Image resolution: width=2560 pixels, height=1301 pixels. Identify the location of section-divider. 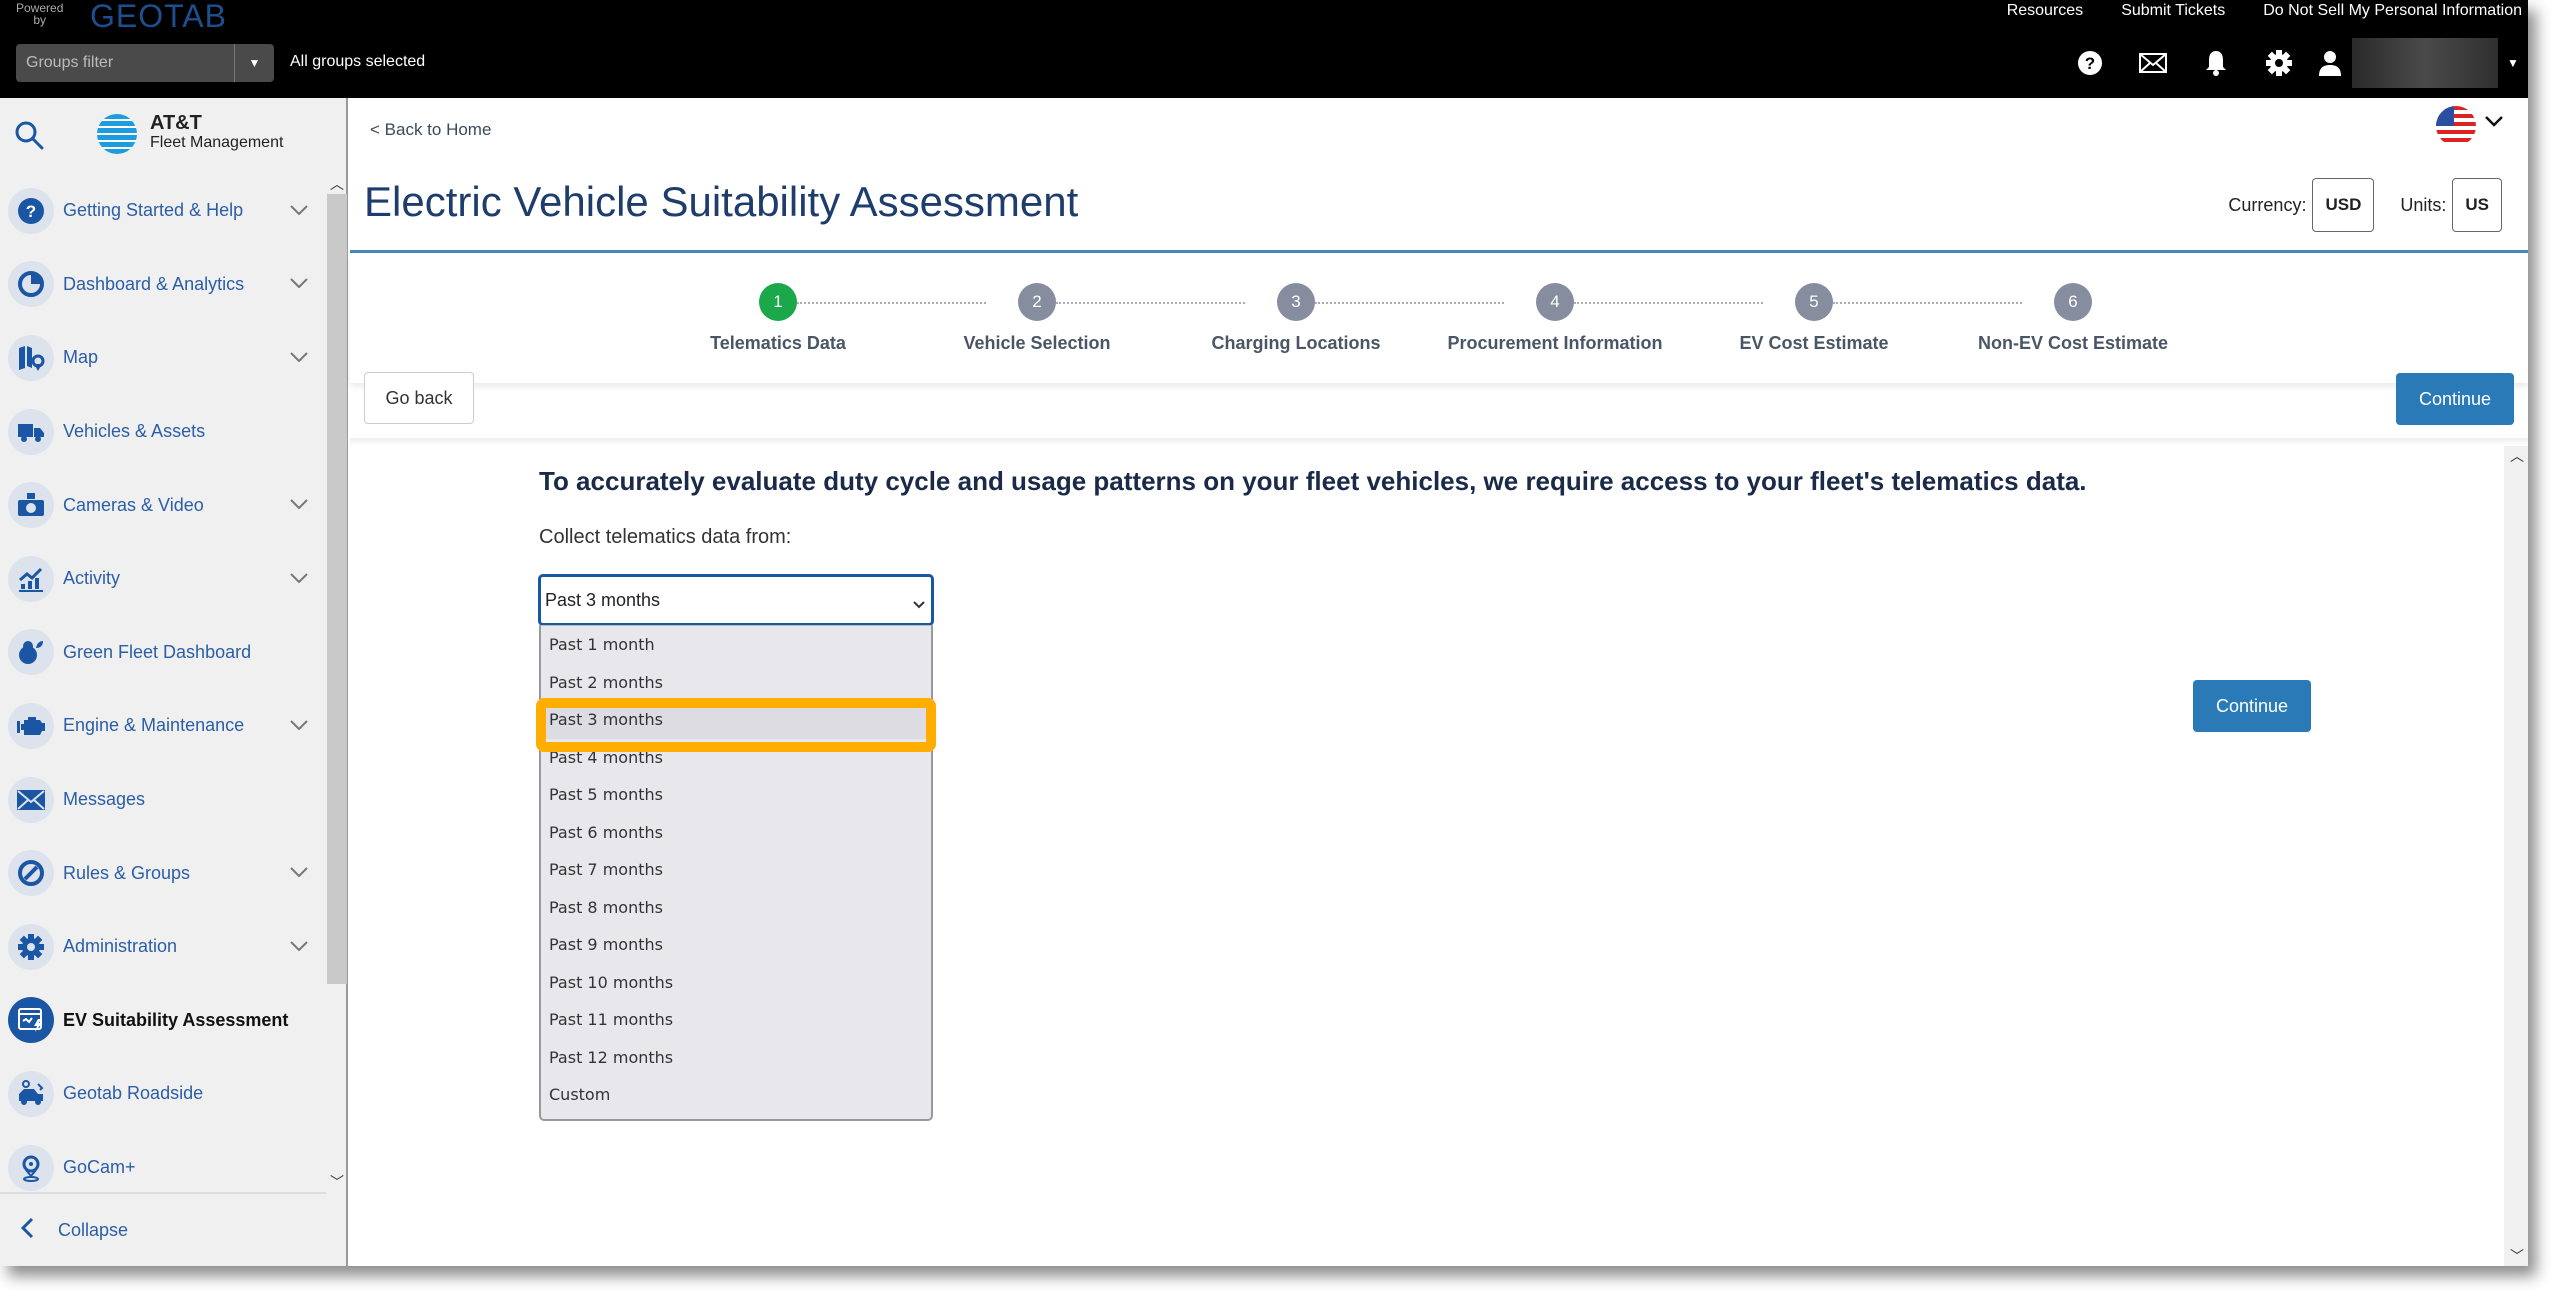
(1439, 442).